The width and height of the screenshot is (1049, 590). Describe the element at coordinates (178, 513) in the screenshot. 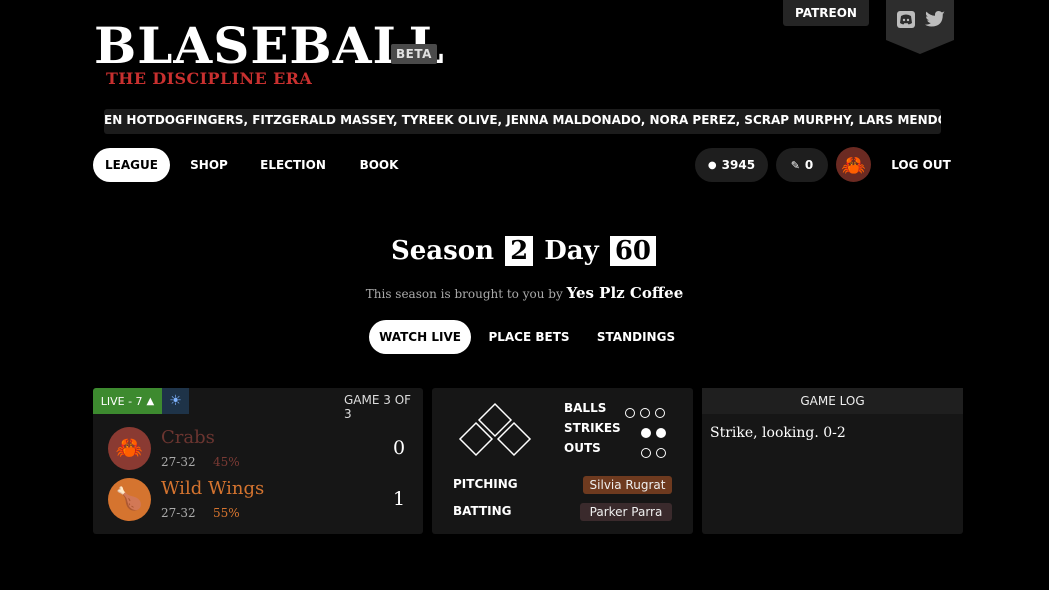

I see `home-team-record: 27-32` at that location.